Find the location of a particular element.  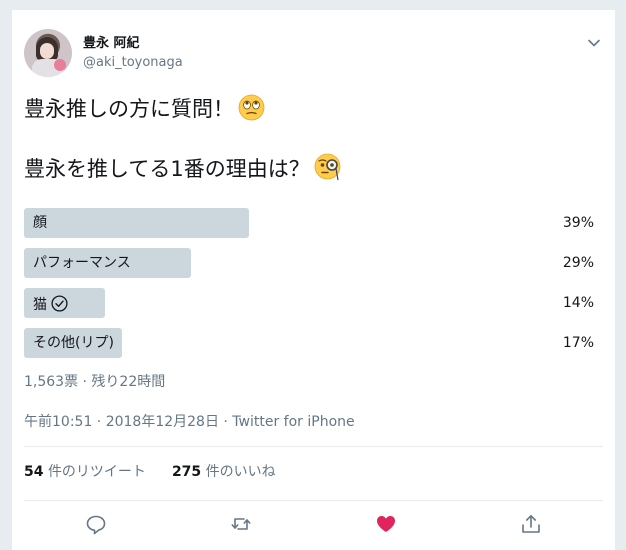

tweet-text-line: 豊永推しの方に質問！ is located at coordinates (144, 108).